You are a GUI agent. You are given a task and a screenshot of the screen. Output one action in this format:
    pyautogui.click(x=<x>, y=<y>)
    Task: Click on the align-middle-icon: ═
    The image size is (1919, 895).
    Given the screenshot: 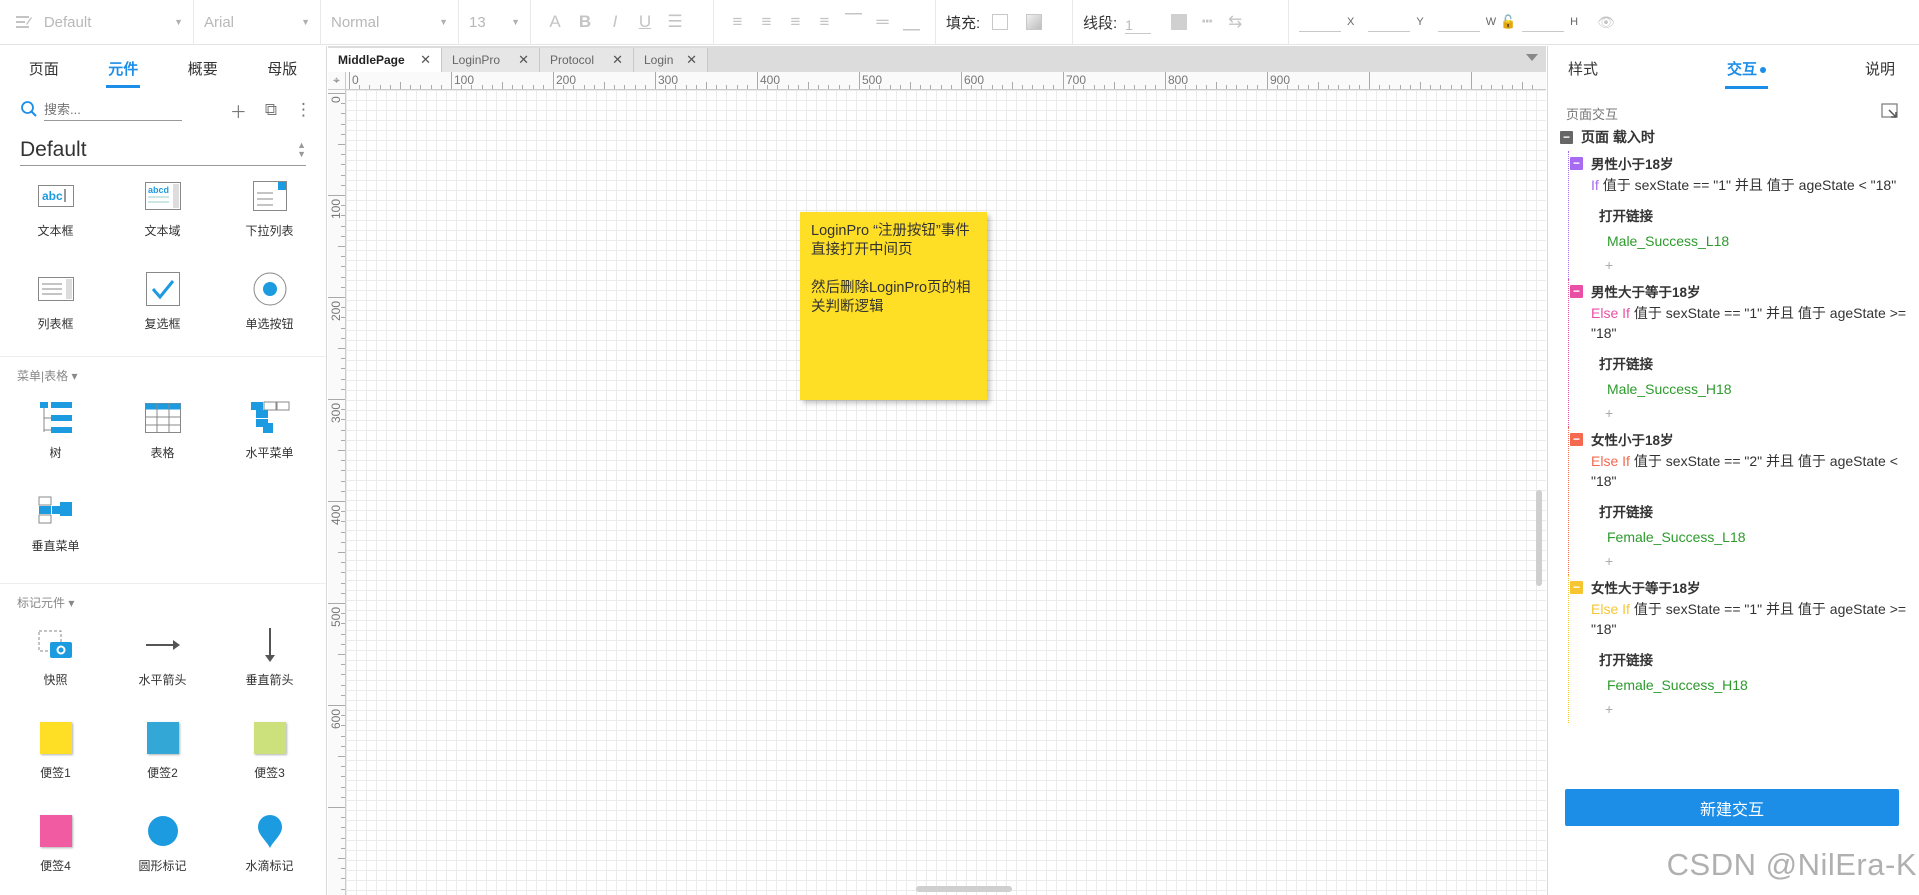 What is the action you would take?
    pyautogui.click(x=882, y=22)
    